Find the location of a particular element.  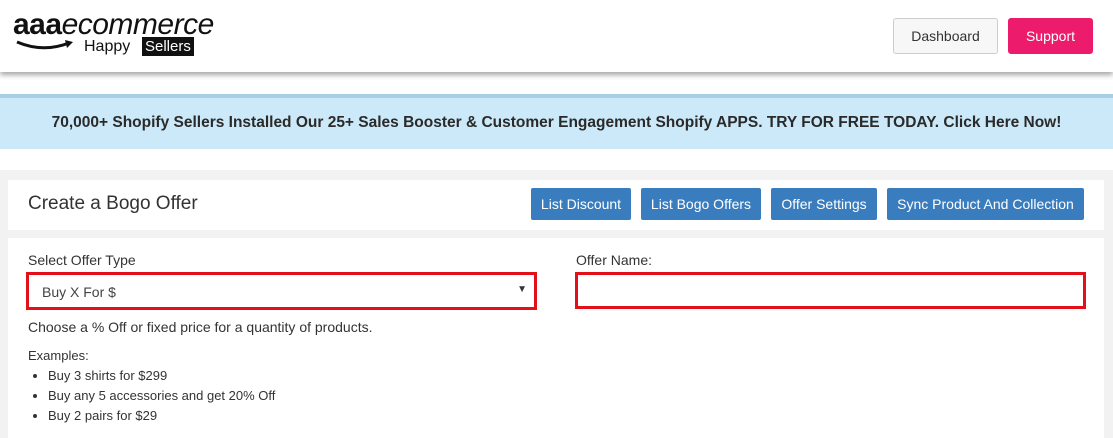

offer-type-select: Buy X For $ ▼ is located at coordinates (281, 291).